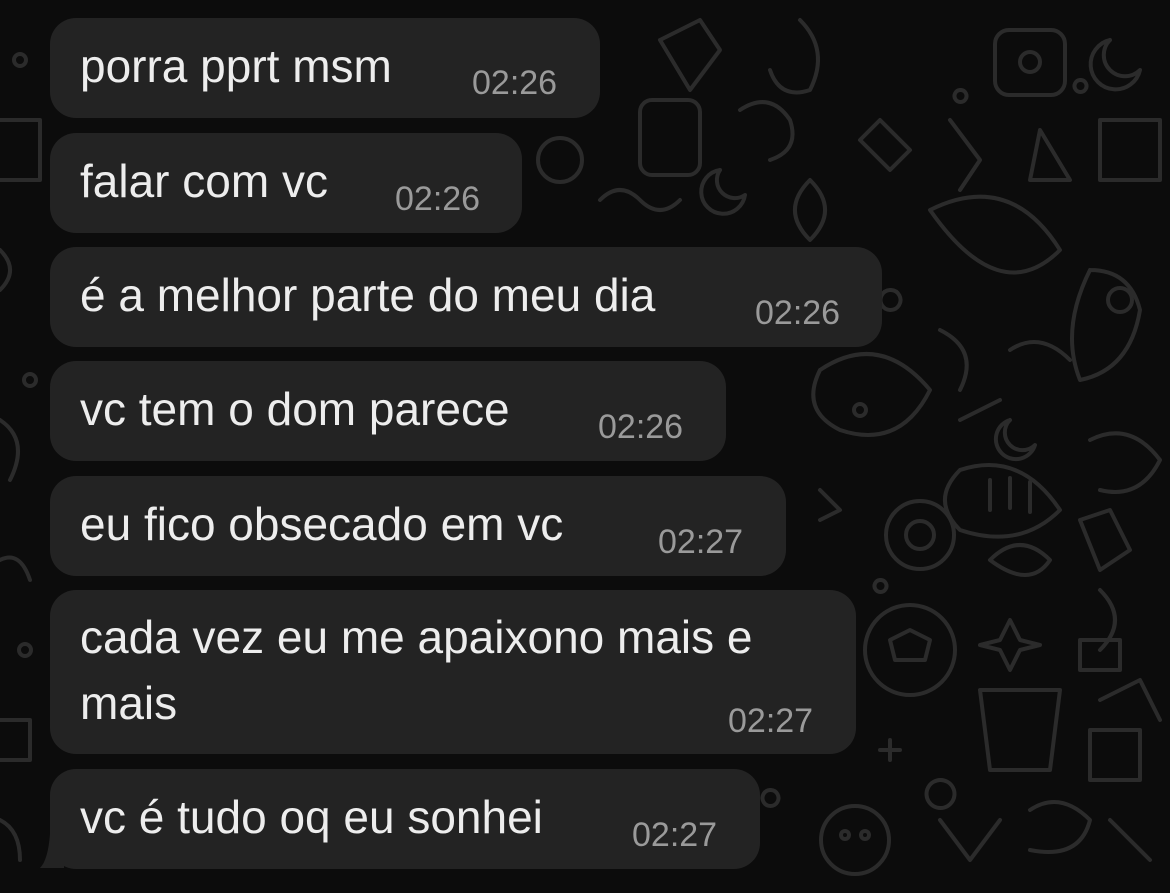  I want to click on message-bubble: é a melhor parte do meu dia 02:26, so click(466, 297).